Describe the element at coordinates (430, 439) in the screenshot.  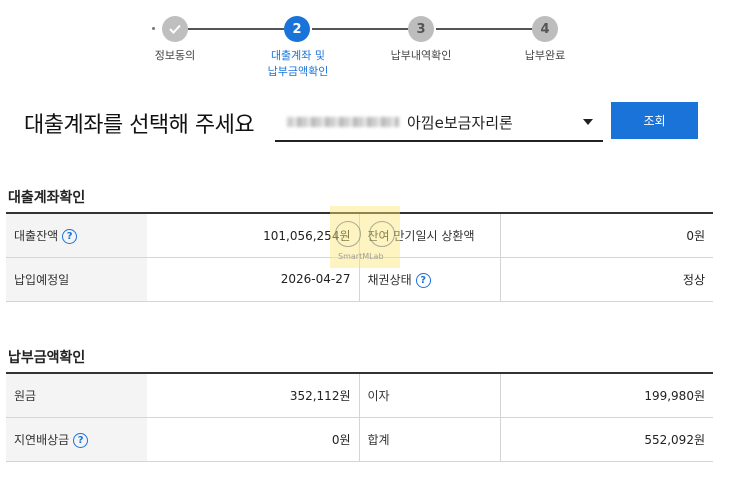
I see `total-label: 합계` at that location.